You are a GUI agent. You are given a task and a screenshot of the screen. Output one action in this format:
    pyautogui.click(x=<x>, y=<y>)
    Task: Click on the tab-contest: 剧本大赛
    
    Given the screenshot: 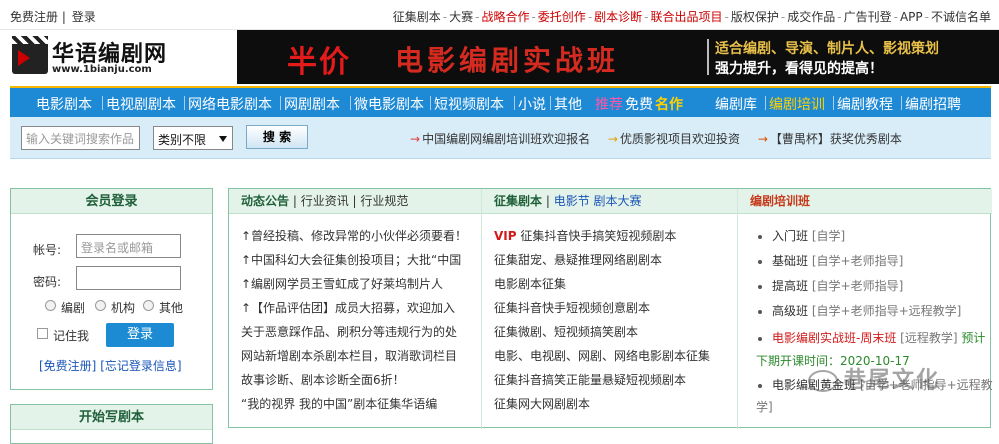 What is the action you would take?
    pyautogui.click(x=618, y=201)
    